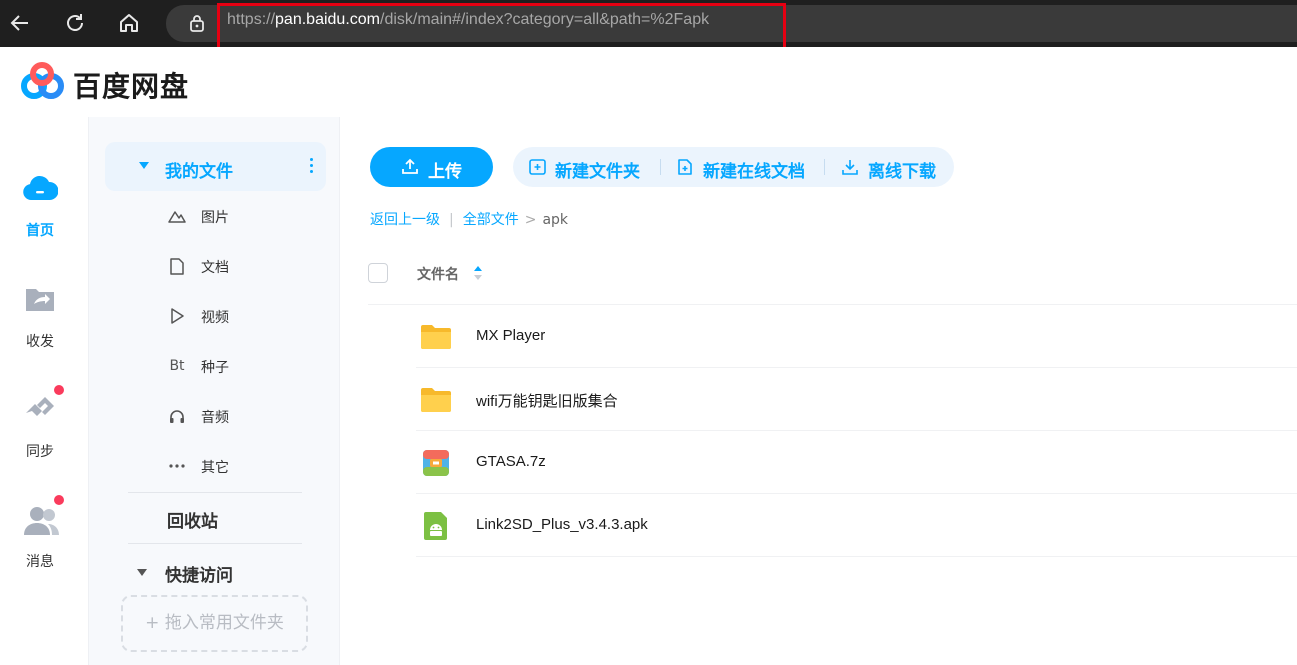 This screenshot has height=665, width=1297. I want to click on file-row: wifi万能钥匙旧版集合, so click(856, 399).